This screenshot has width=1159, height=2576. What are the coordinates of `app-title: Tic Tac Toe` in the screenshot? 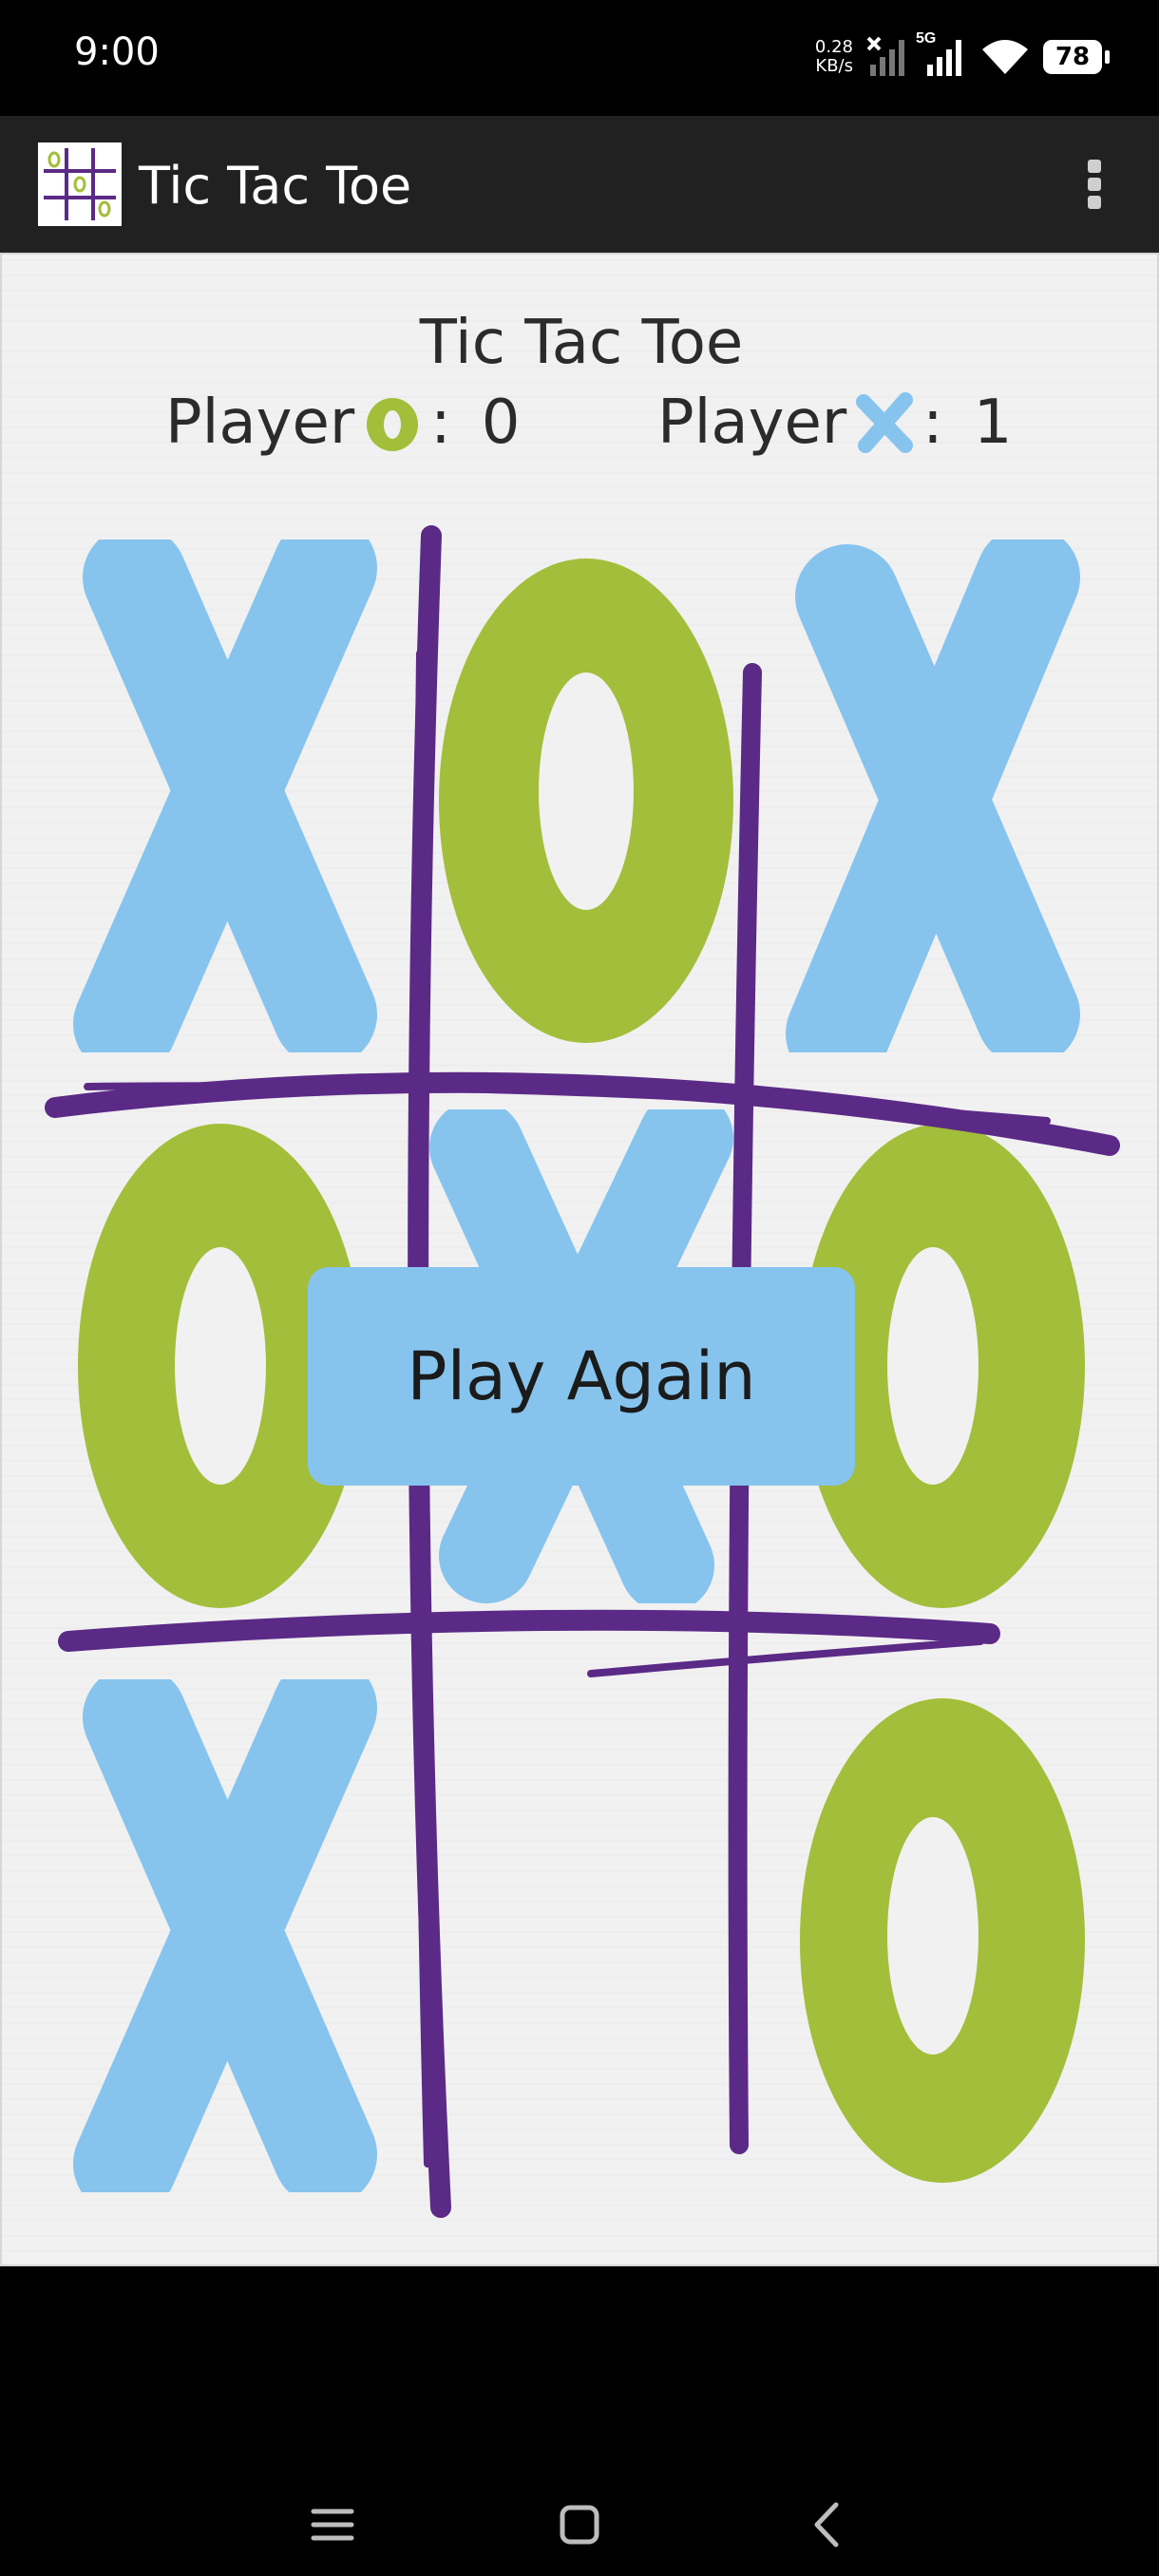 It's located at (275, 186).